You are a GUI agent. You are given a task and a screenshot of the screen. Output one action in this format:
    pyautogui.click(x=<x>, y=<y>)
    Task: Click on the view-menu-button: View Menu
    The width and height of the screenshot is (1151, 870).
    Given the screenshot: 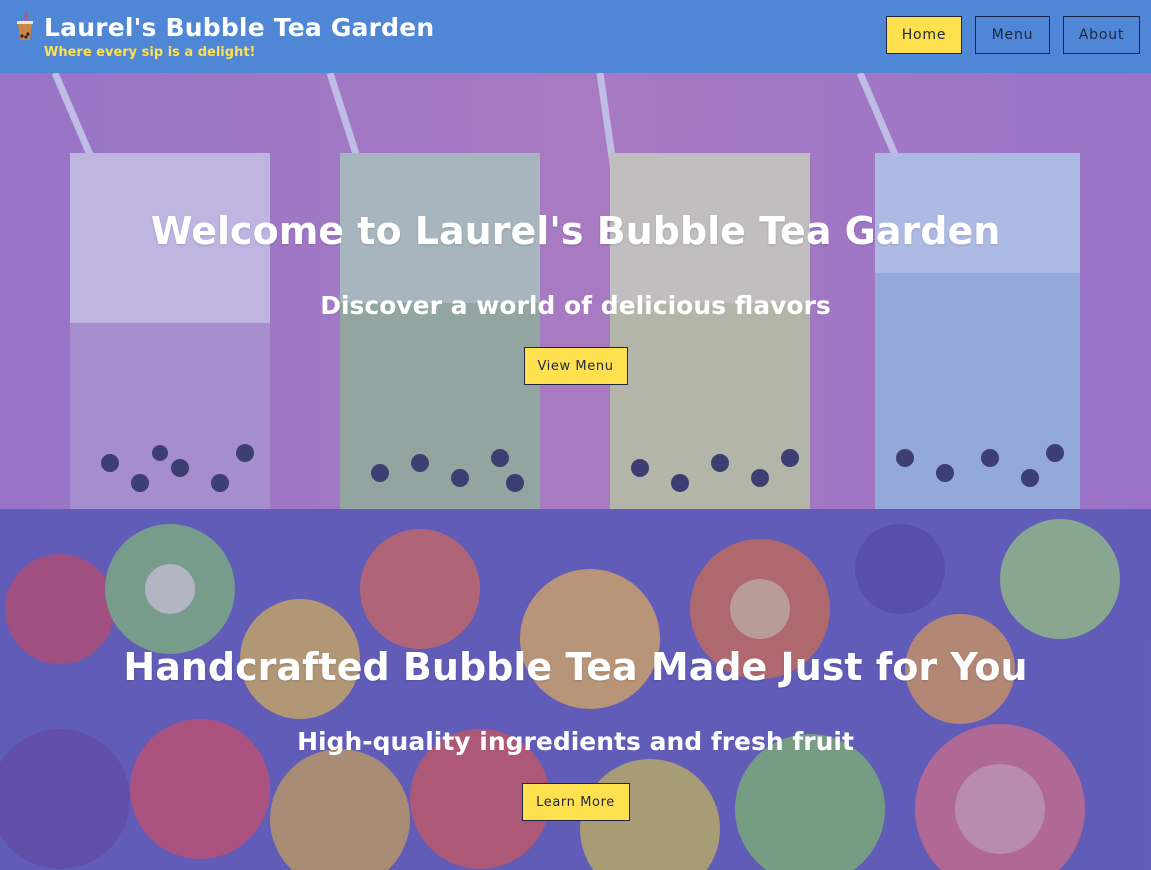 What is the action you would take?
    pyautogui.click(x=575, y=366)
    